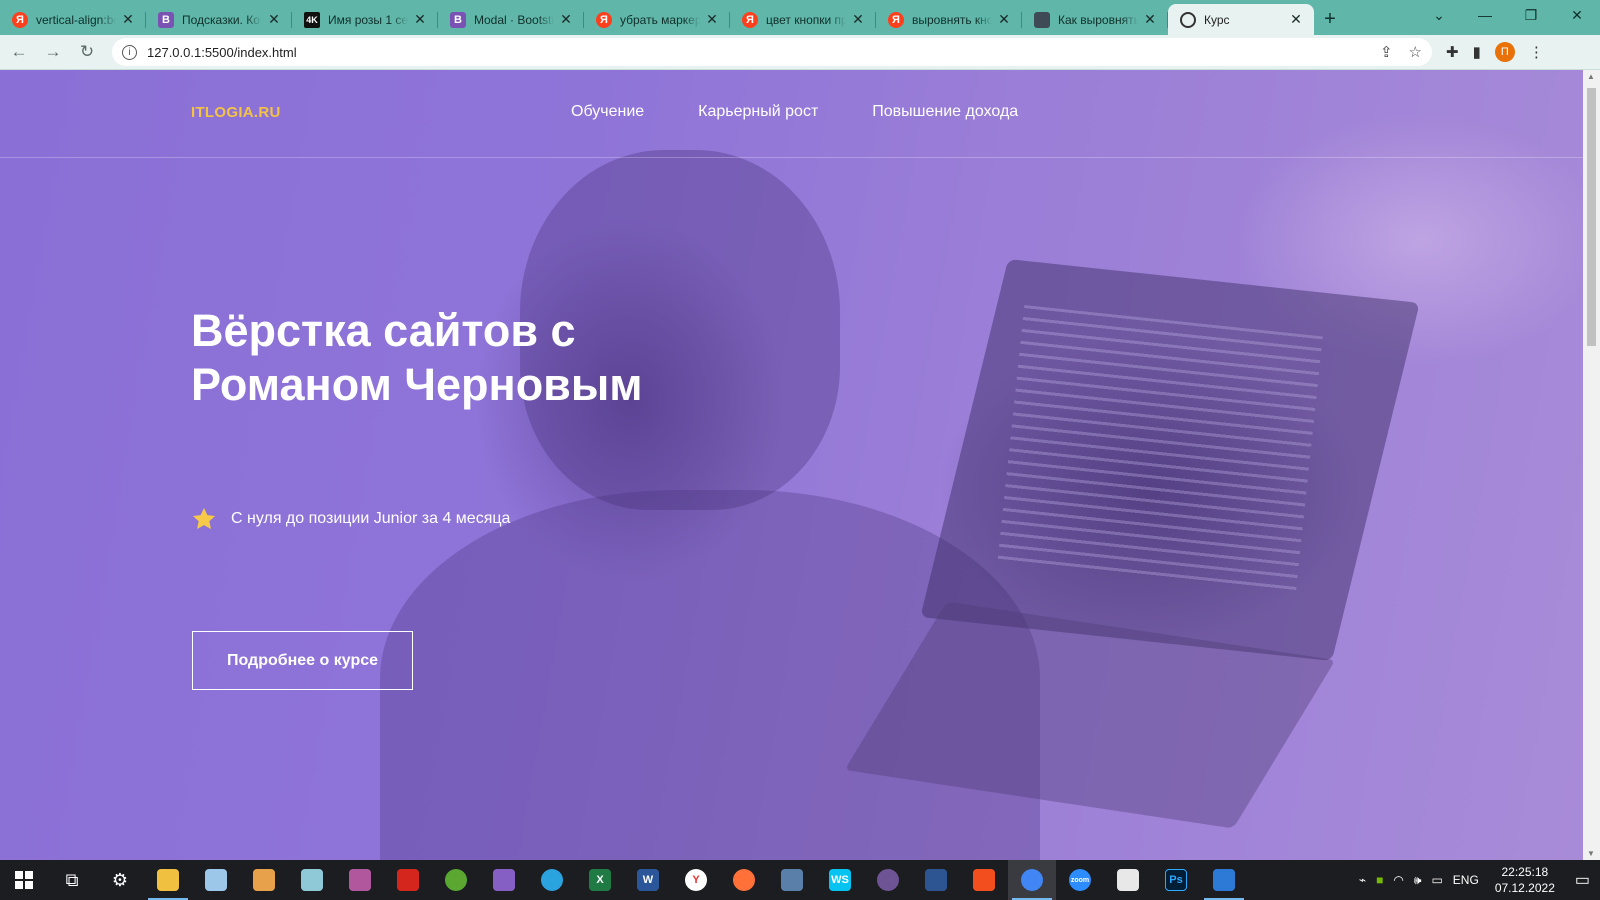 The height and width of the screenshot is (900, 1600). I want to click on volume-icon: 🕪, so click(1418, 880).